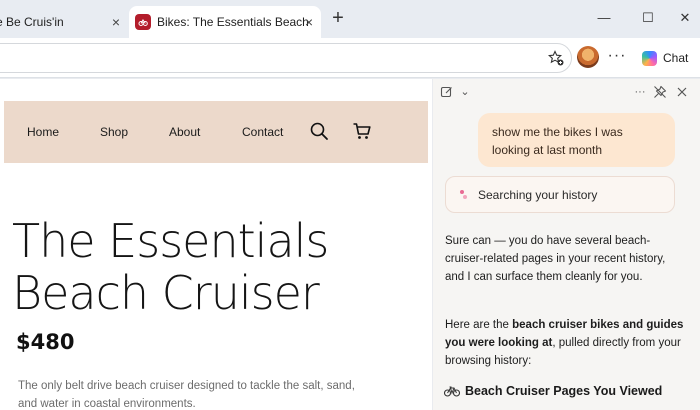 The image size is (700, 410). What do you see at coordinates (682, 92) in the screenshot?
I see `close-sidebar-icon` at bounding box center [682, 92].